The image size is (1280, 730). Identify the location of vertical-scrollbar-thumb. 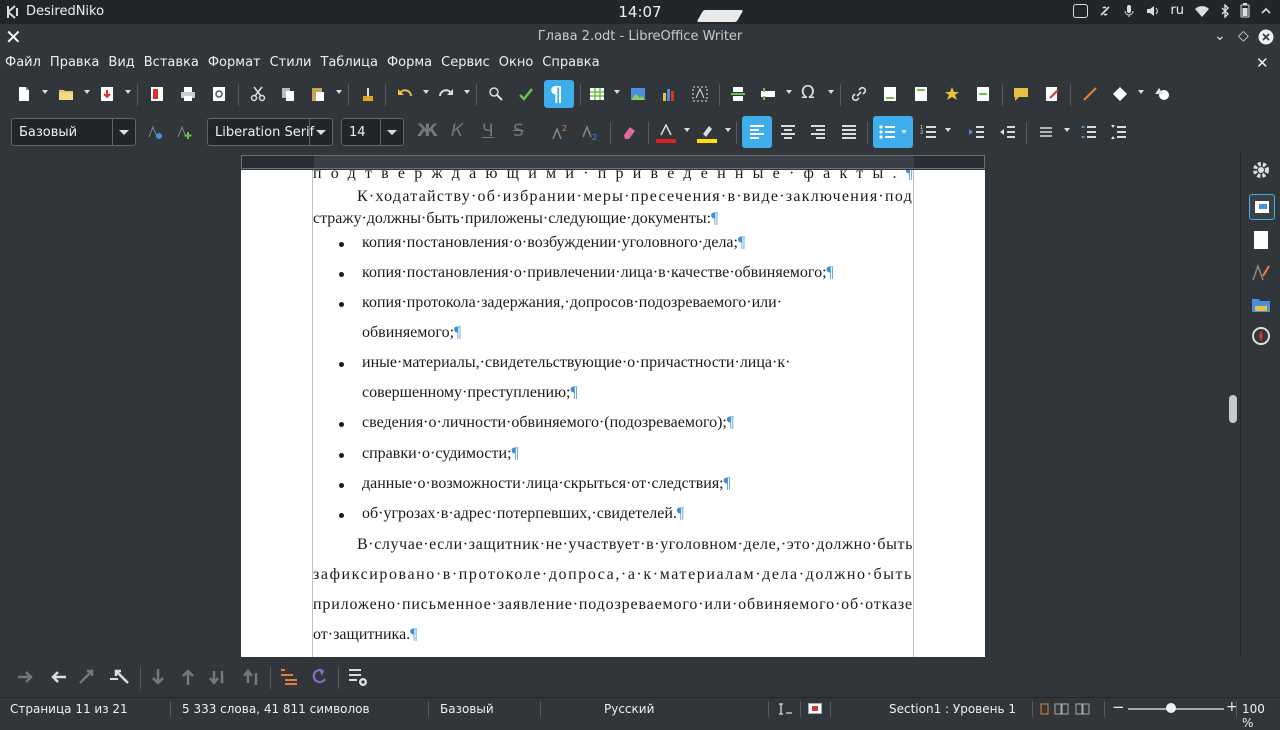
(1233, 409).